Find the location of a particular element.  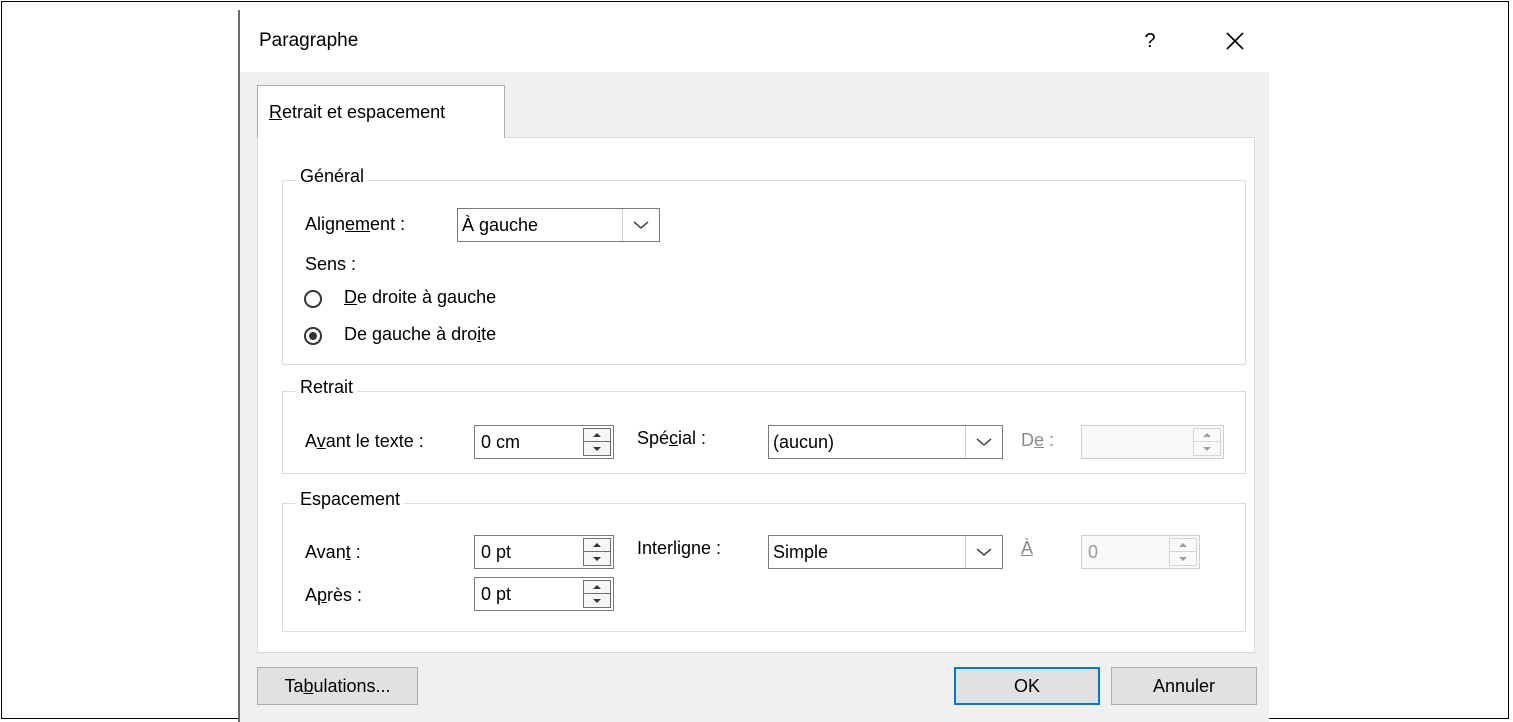

help-button: ? is located at coordinates (1150, 41).